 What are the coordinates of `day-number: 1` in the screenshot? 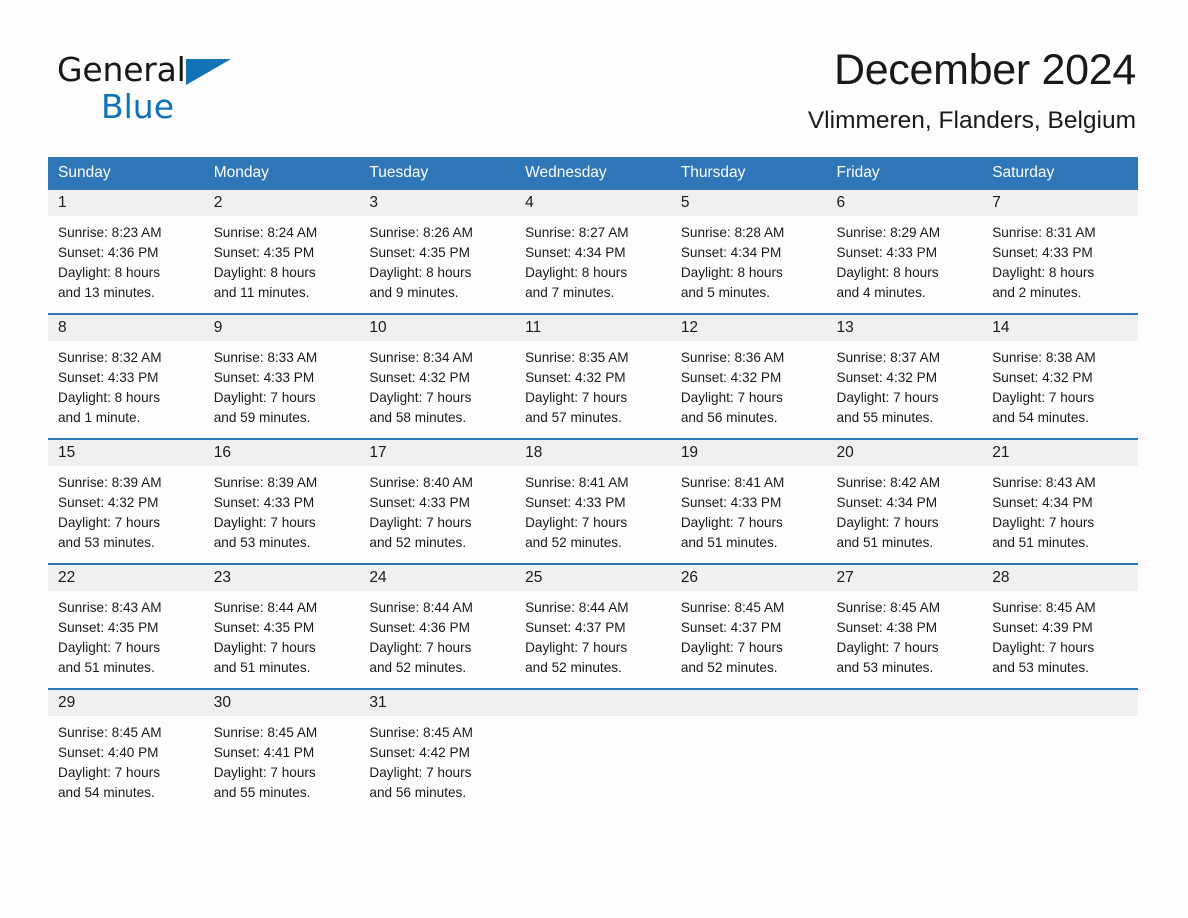 It's located at (126, 203).